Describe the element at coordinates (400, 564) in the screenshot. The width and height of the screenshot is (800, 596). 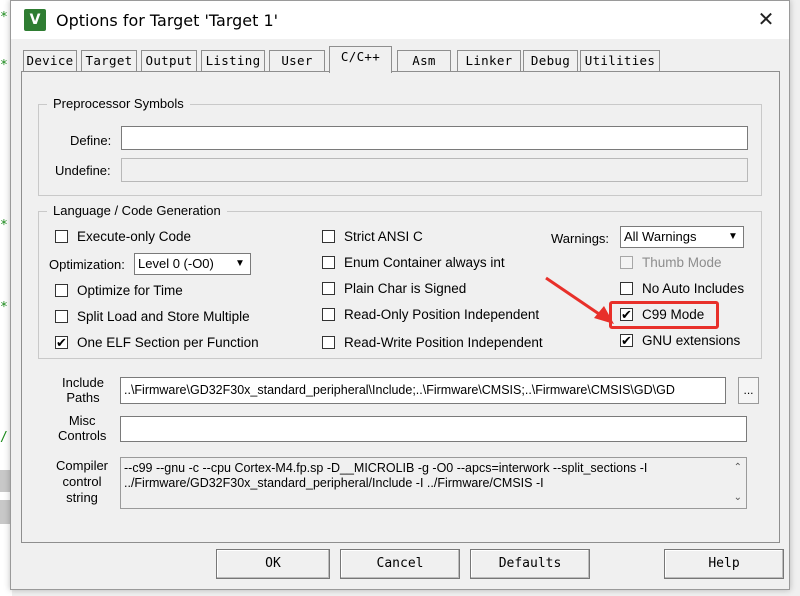
I see `cancel-button: Cancel` at that location.